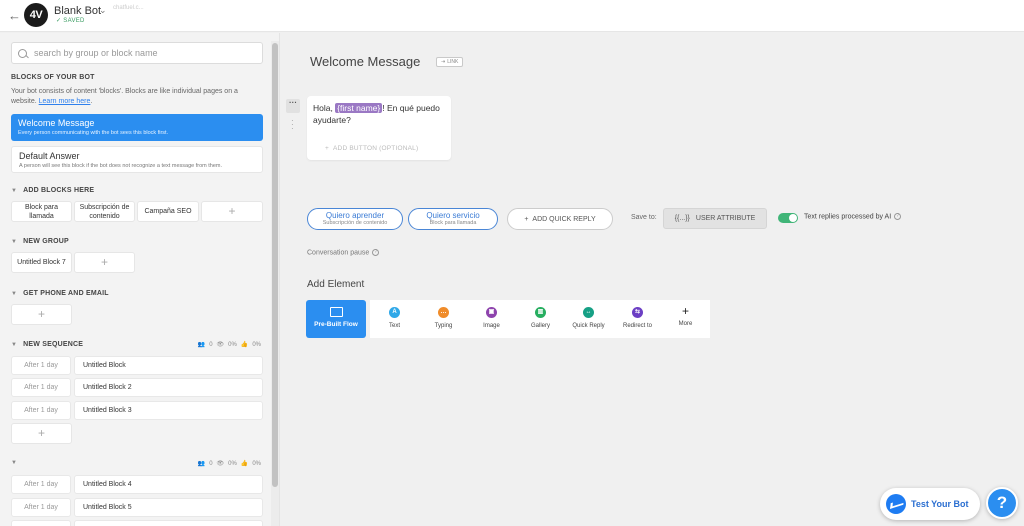  I want to click on add-typing-button: … Typing, so click(443, 319).